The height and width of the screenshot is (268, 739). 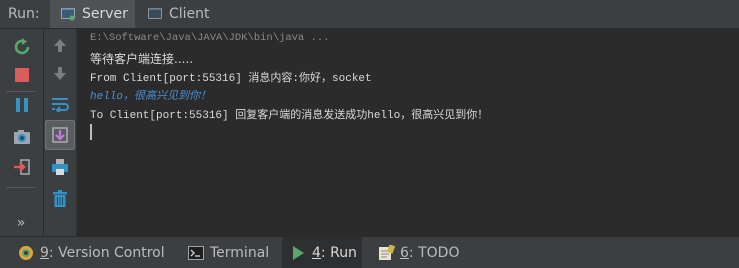 I want to click on scroll-up-button, so click(x=60, y=45).